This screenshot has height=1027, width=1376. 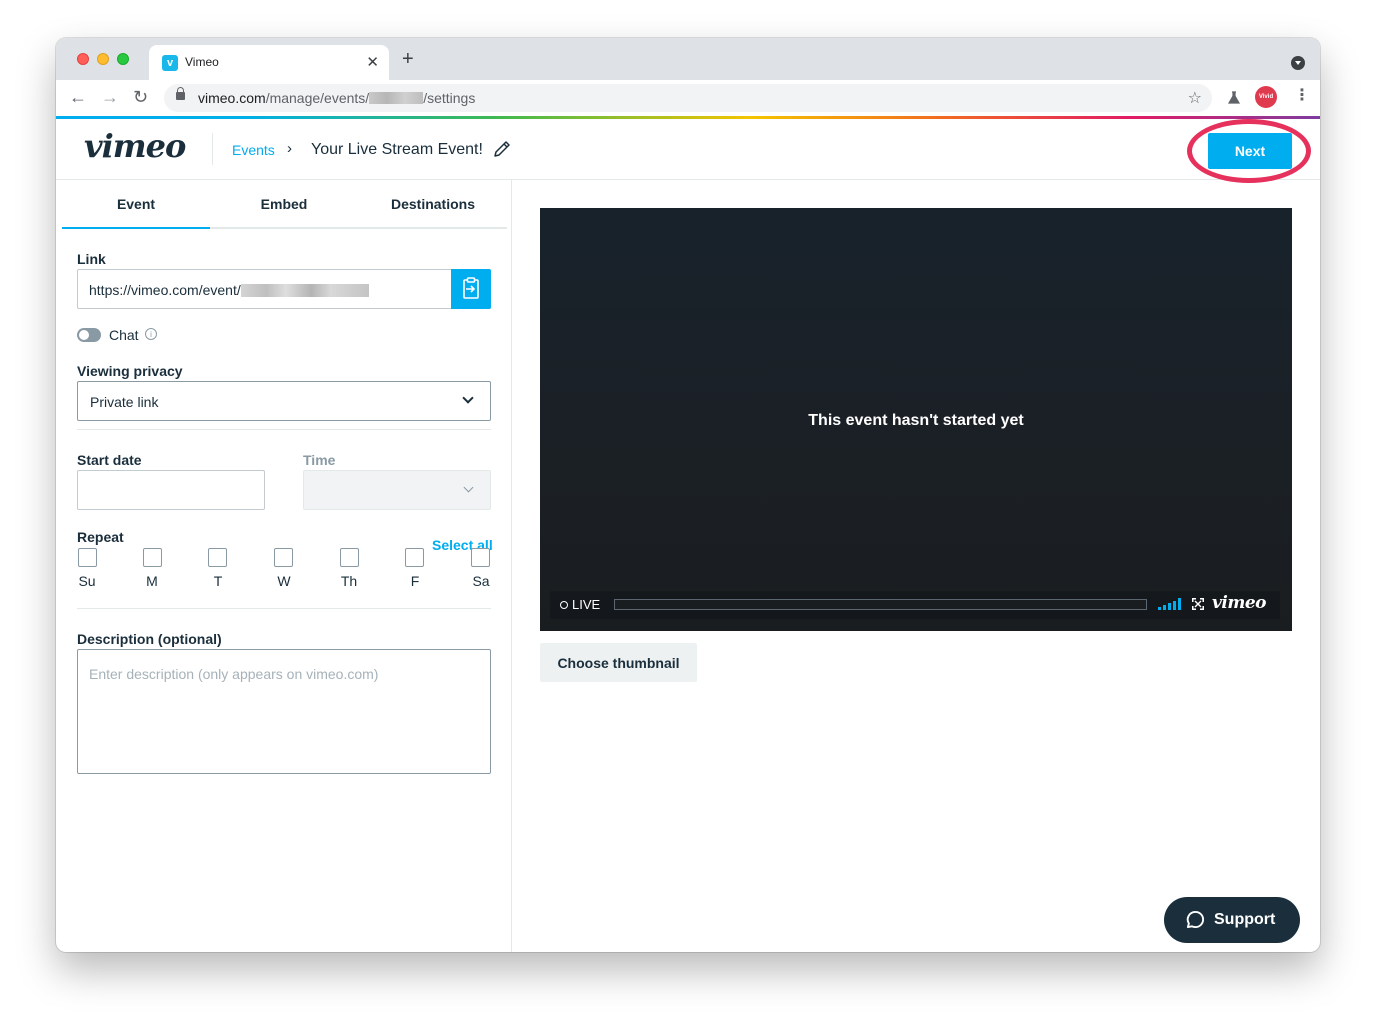 I want to click on clipboard-copy-icon, so click(x=471, y=288).